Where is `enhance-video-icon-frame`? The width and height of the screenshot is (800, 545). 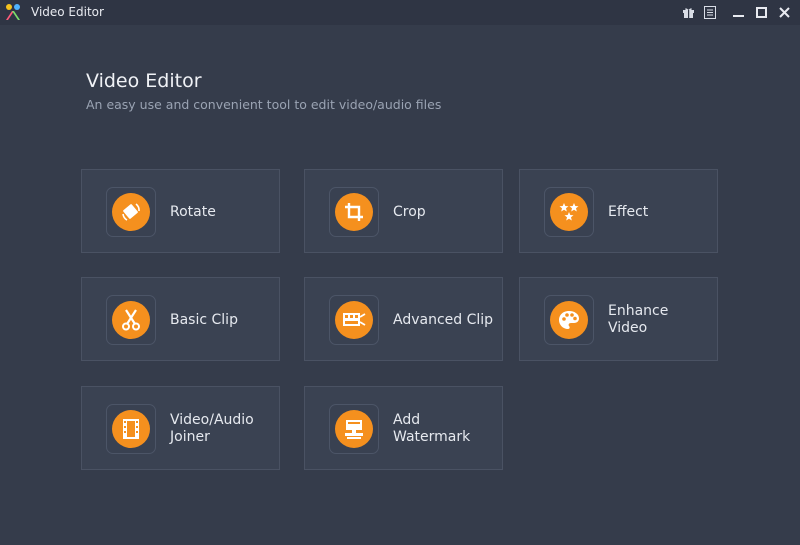
enhance-video-icon-frame is located at coordinates (569, 320).